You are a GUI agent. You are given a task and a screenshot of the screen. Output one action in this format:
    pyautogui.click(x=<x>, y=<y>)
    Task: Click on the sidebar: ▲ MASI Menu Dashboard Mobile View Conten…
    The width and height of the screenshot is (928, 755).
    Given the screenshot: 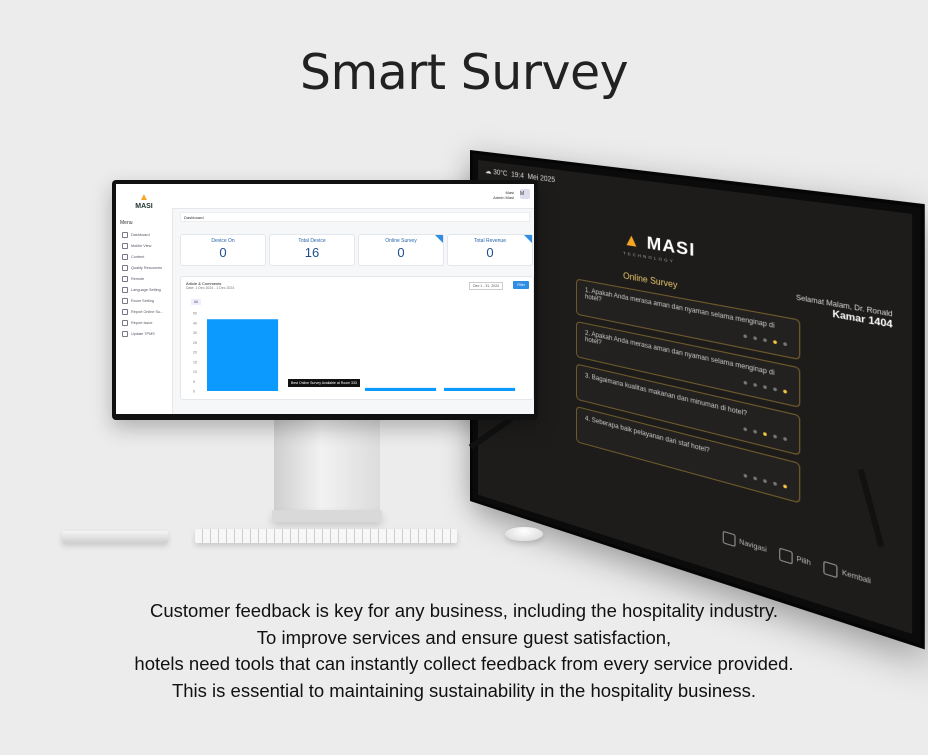 What is the action you would take?
    pyautogui.click(x=144, y=299)
    